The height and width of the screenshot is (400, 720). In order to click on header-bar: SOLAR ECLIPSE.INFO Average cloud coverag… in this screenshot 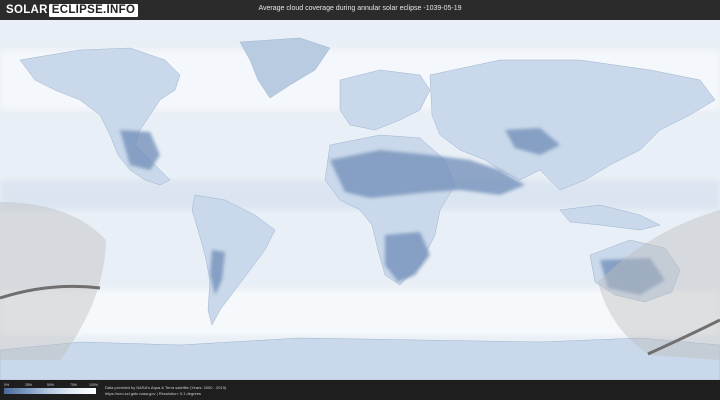, I will do `click(360, 10)`.